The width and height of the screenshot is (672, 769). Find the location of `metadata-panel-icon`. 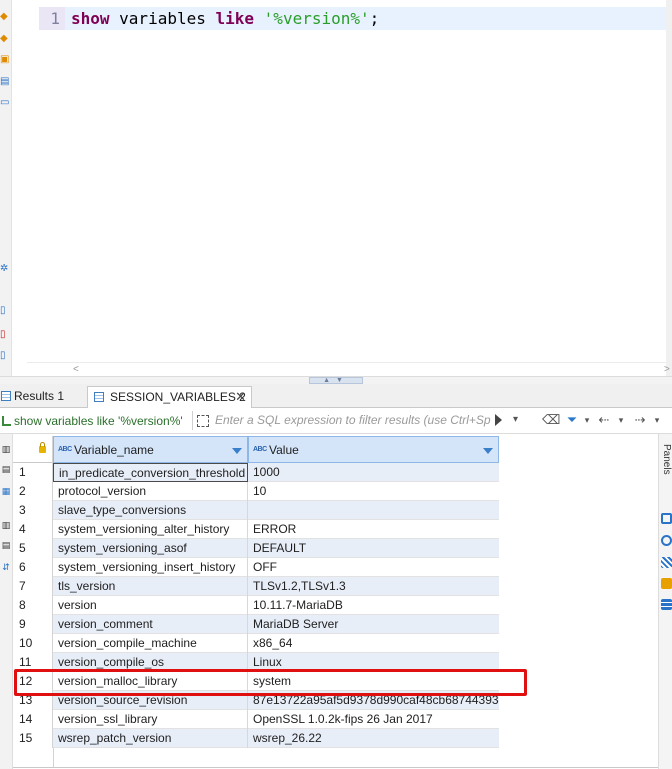

metadata-panel-icon is located at coordinates (666, 540).